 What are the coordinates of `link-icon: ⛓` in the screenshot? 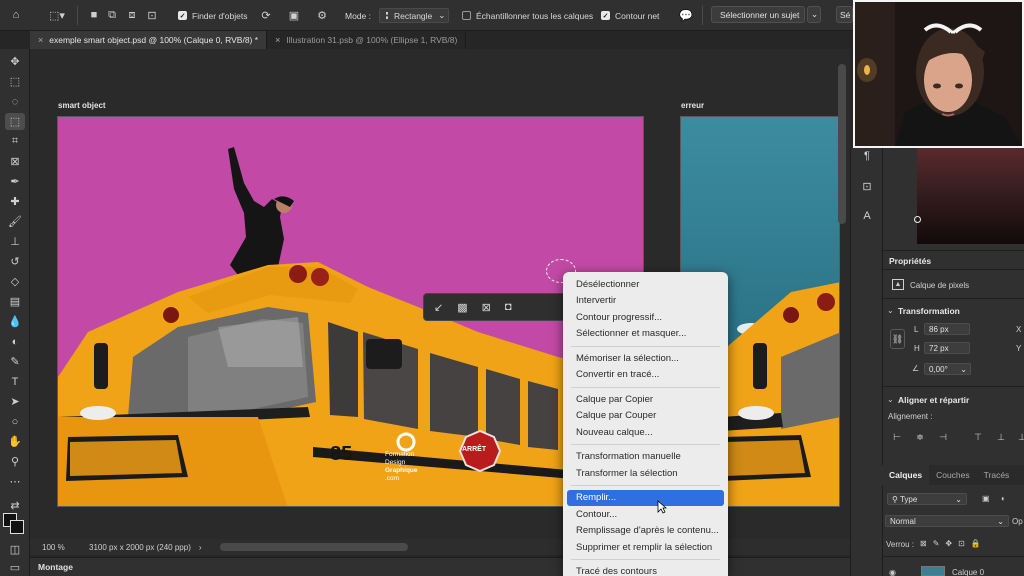 It's located at (897, 339).